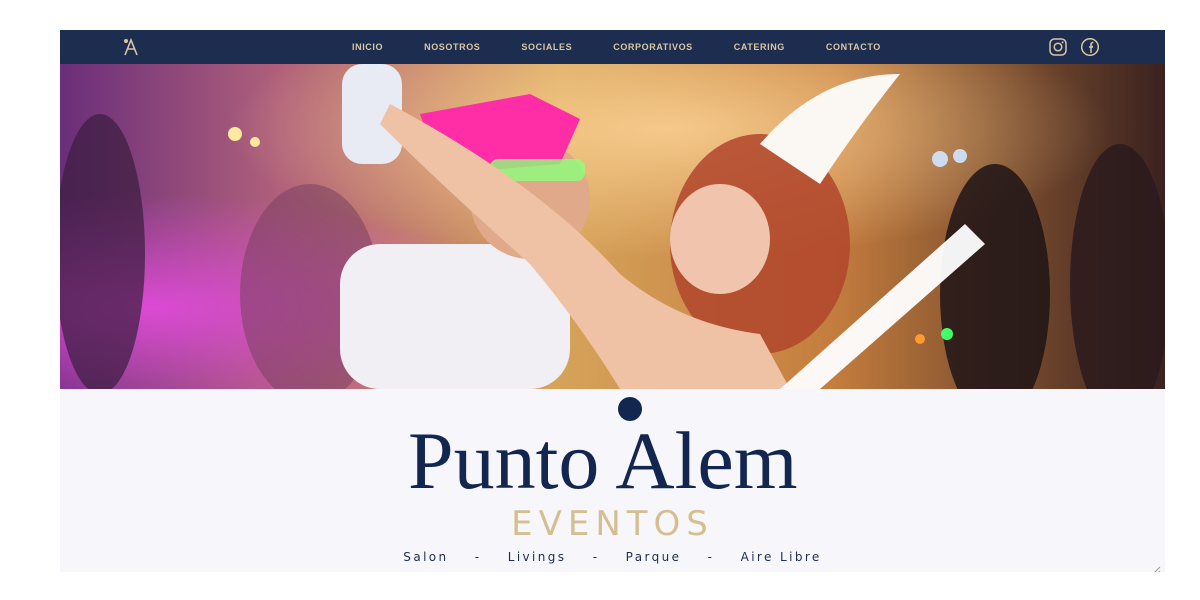  What do you see at coordinates (781, 557) in the screenshot?
I see `venue-aire-libre: Aire Libre` at bounding box center [781, 557].